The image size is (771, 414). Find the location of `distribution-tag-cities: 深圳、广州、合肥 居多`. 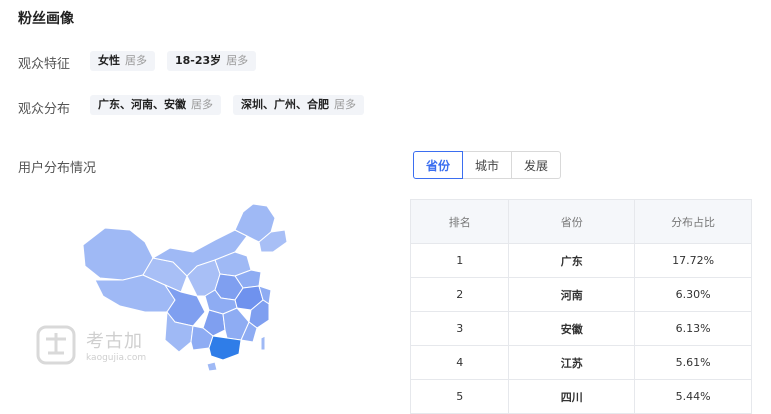

distribution-tag-cities: 深圳、广州、合肥 居多 is located at coordinates (298, 105).